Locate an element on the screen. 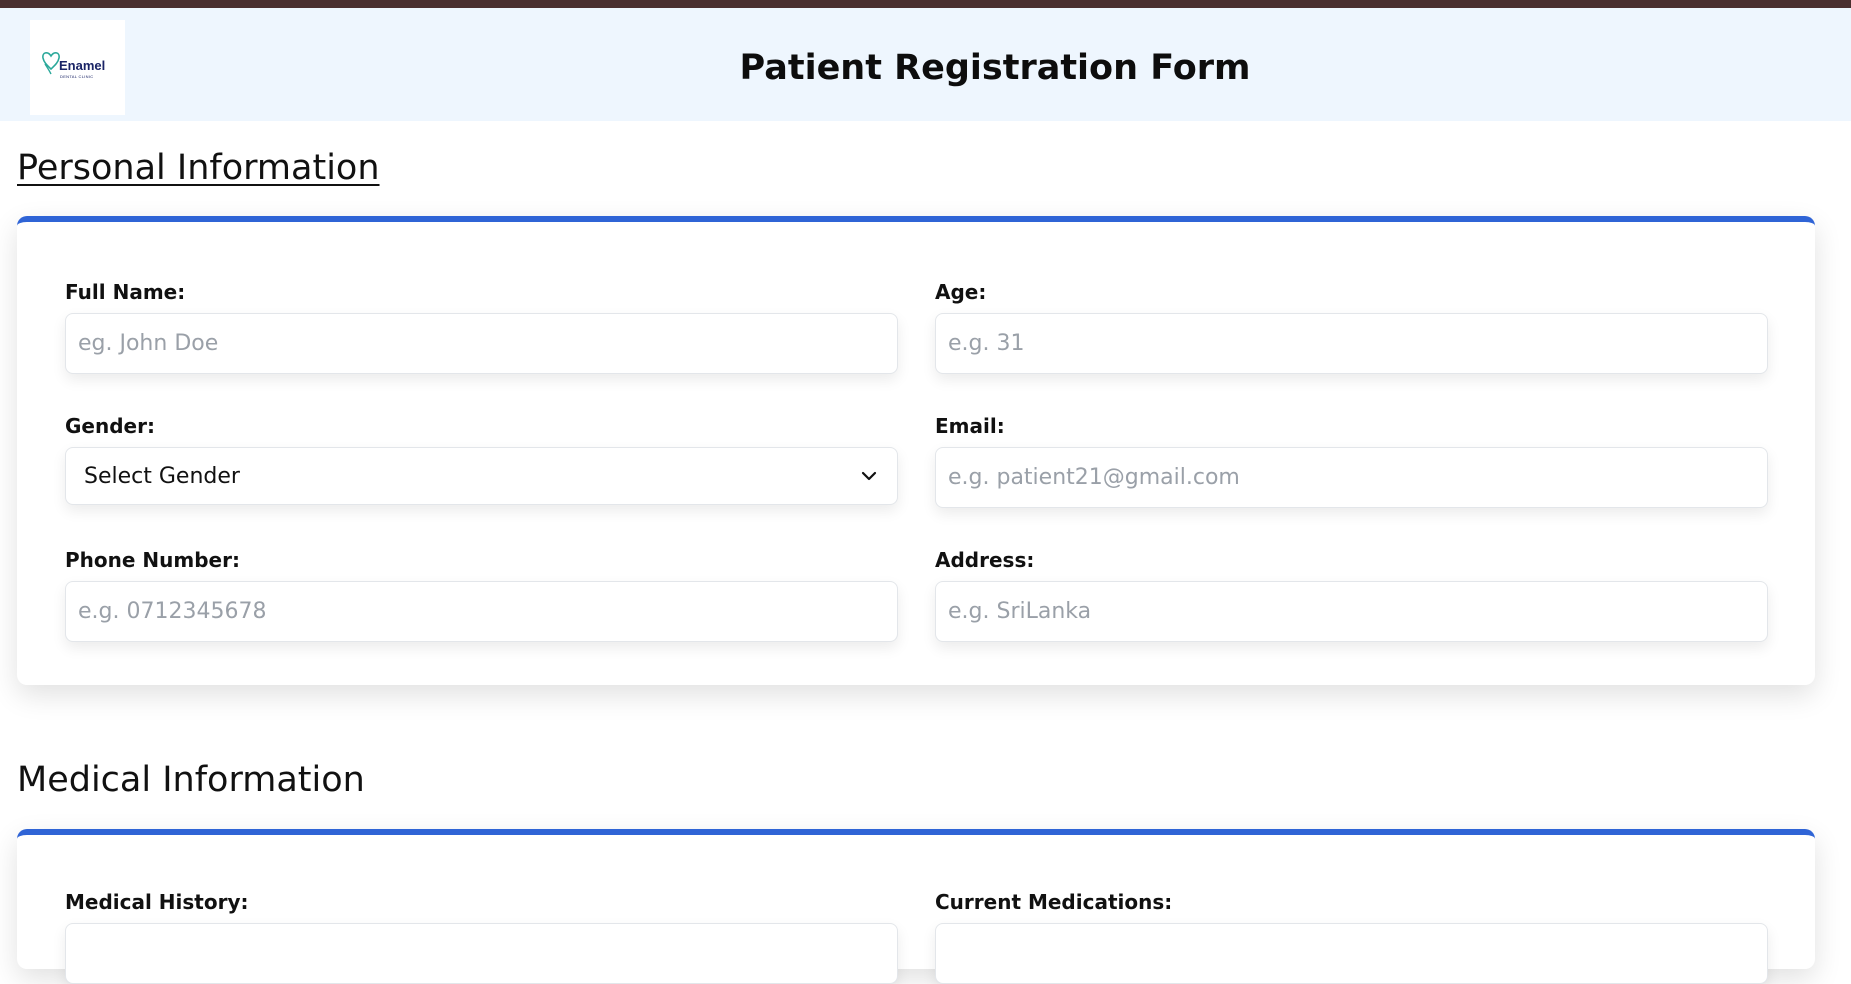 The height and width of the screenshot is (984, 1851). gender-label: Gender: is located at coordinates (110, 426).